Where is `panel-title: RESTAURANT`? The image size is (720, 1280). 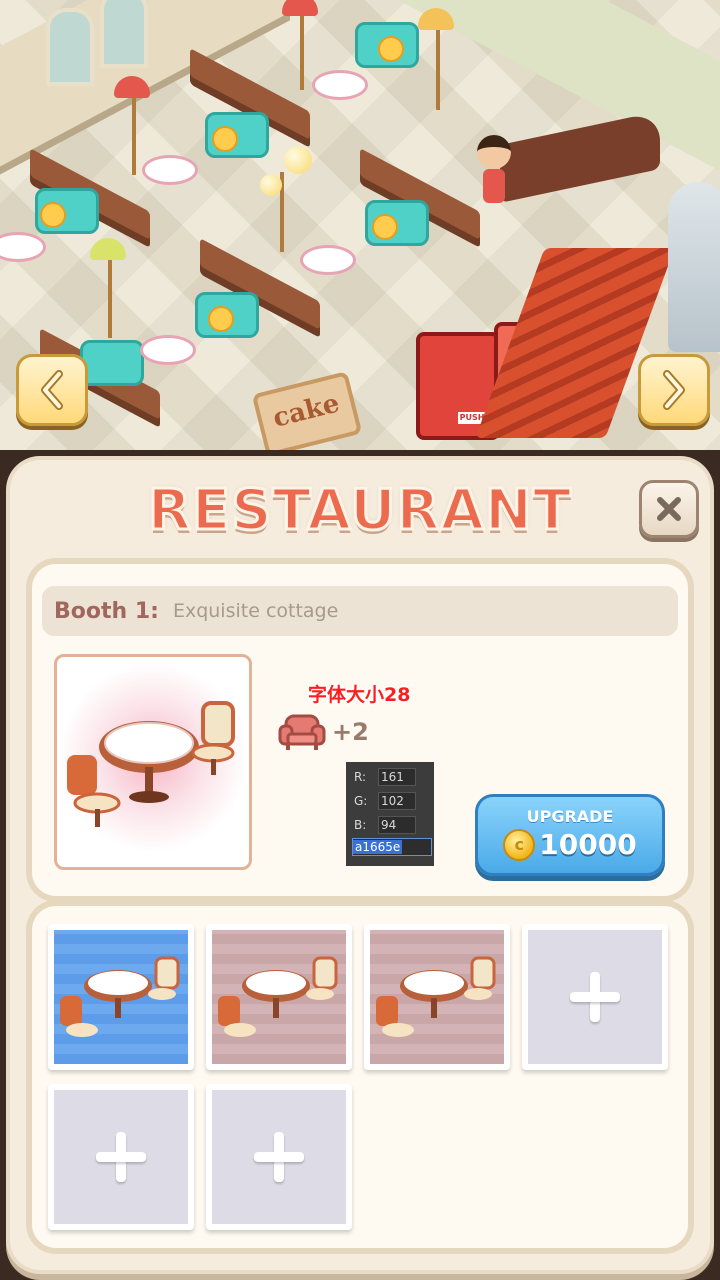 panel-title: RESTAURANT is located at coordinates (359, 511).